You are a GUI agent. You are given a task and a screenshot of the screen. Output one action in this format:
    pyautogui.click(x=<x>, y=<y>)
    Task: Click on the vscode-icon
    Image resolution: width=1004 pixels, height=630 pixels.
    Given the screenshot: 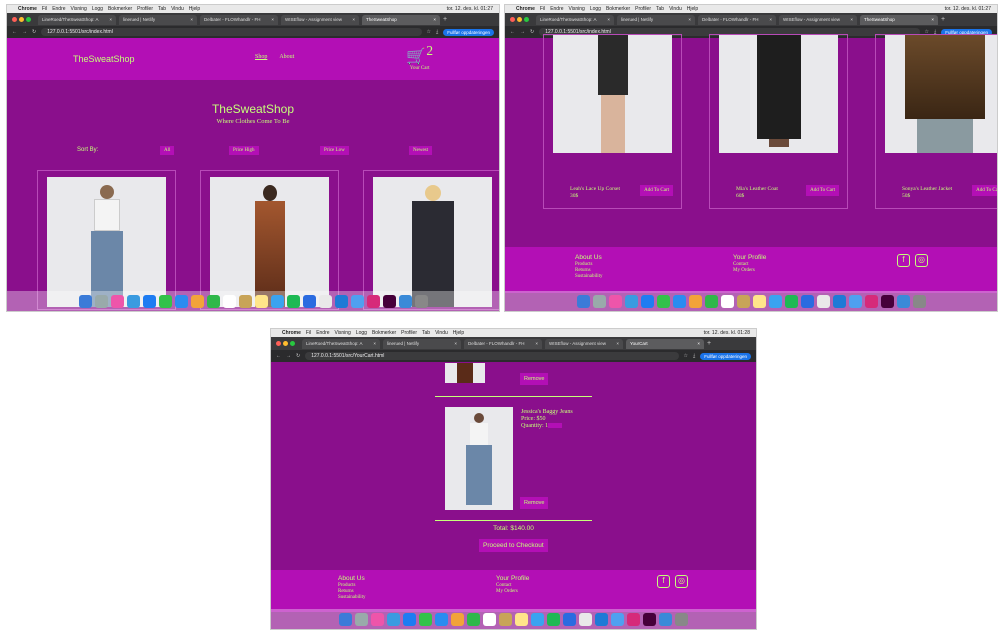 What is the action you would take?
    pyautogui.click(x=601, y=619)
    